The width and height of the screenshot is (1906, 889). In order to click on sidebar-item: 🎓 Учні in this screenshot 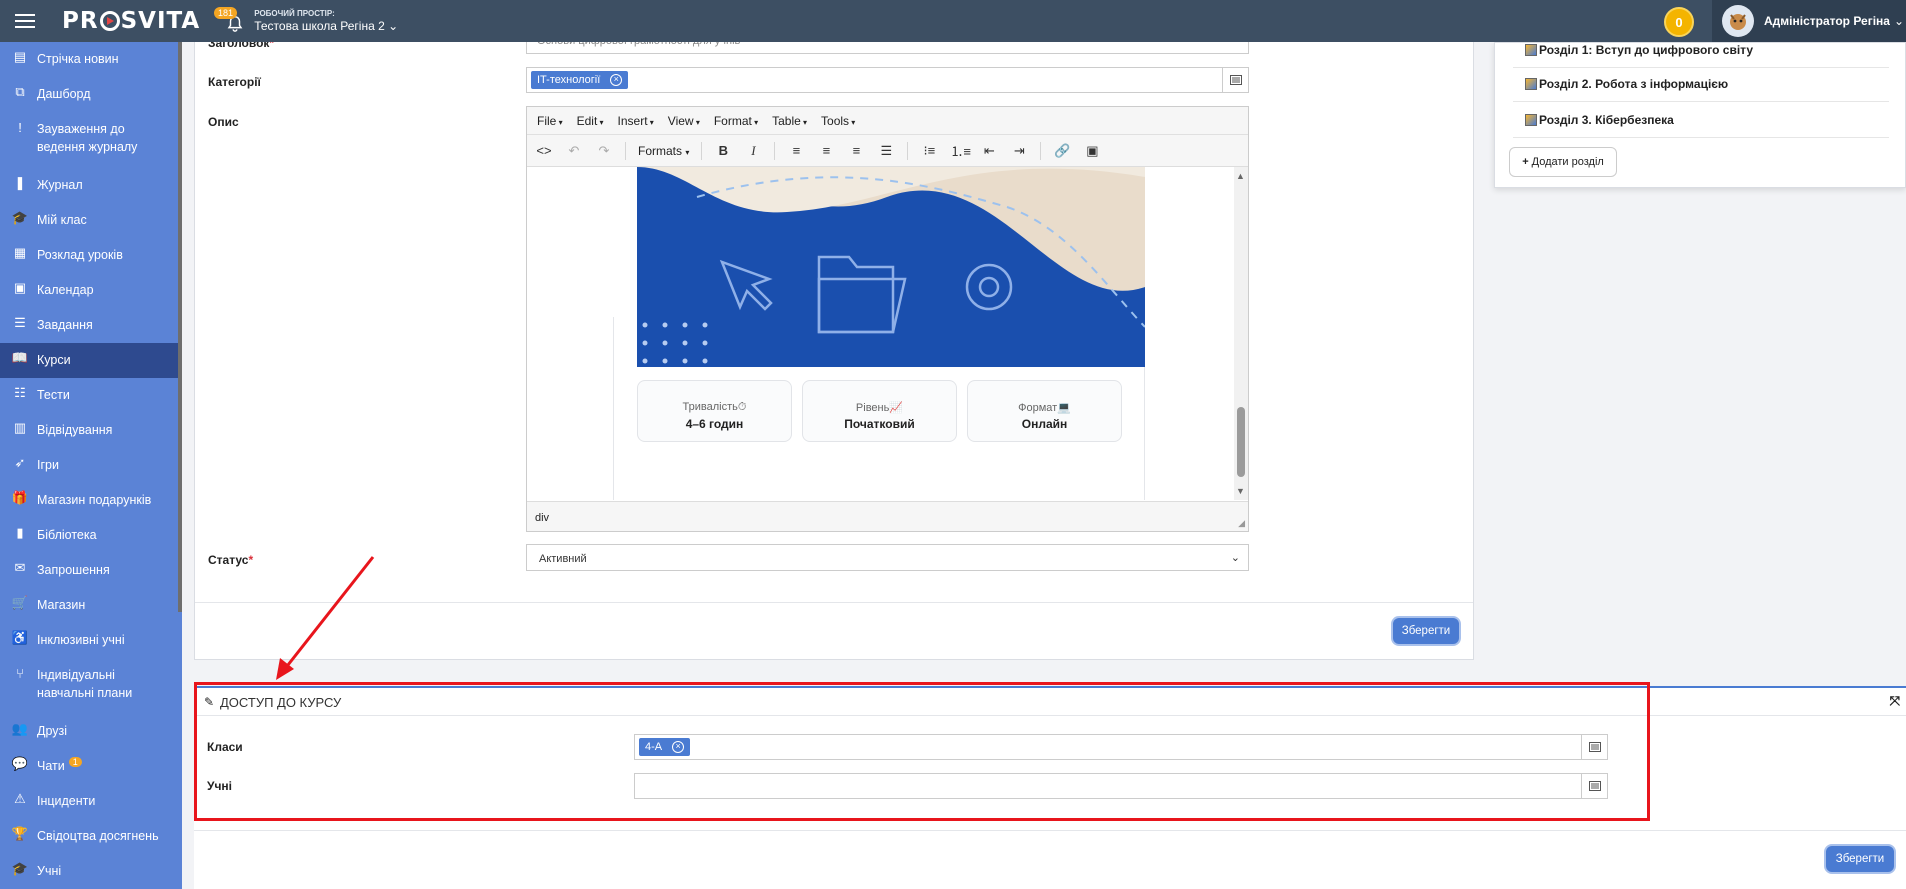, I will do `click(91, 871)`.